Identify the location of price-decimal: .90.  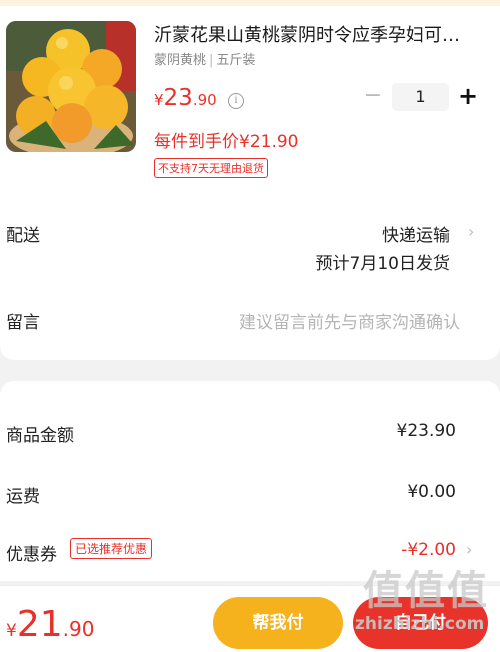
(204, 100).